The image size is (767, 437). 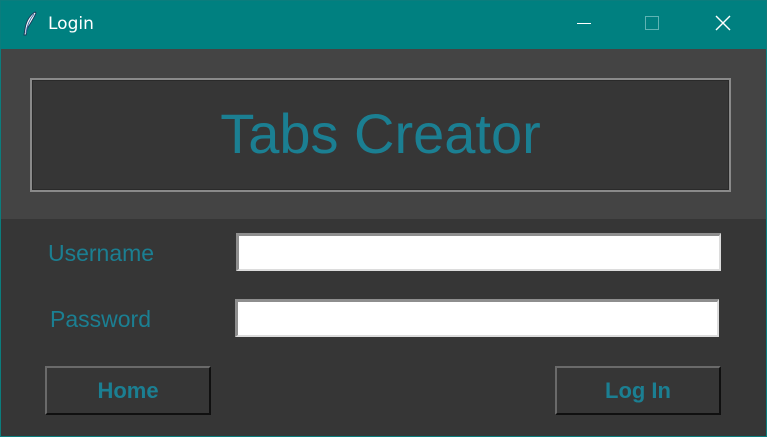 I want to click on close-button, so click(x=723, y=25).